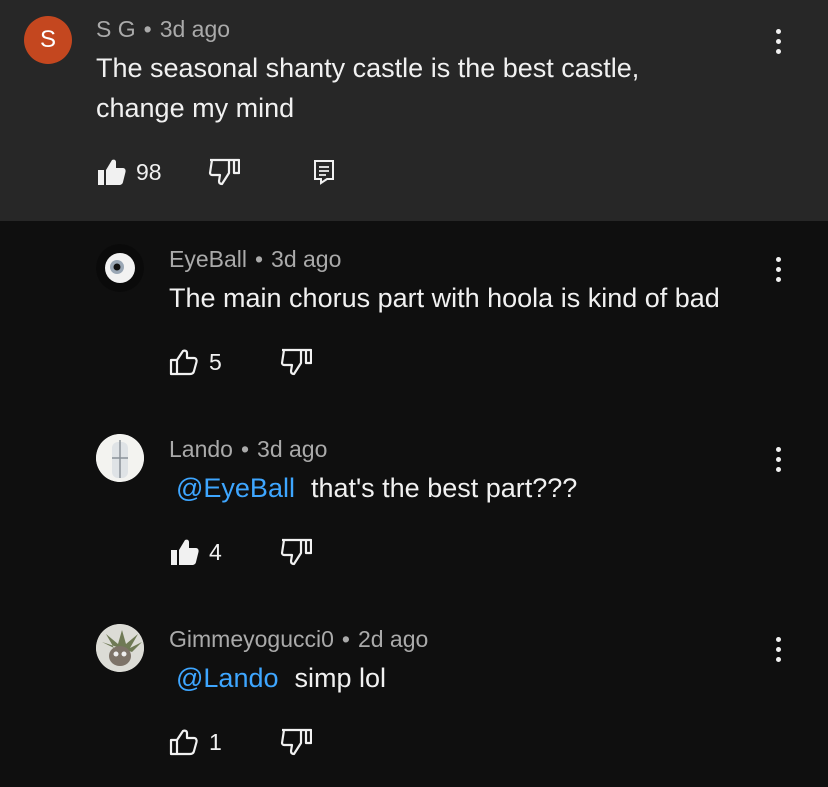 The height and width of the screenshot is (787, 828). I want to click on author-name: S G, so click(116, 29).